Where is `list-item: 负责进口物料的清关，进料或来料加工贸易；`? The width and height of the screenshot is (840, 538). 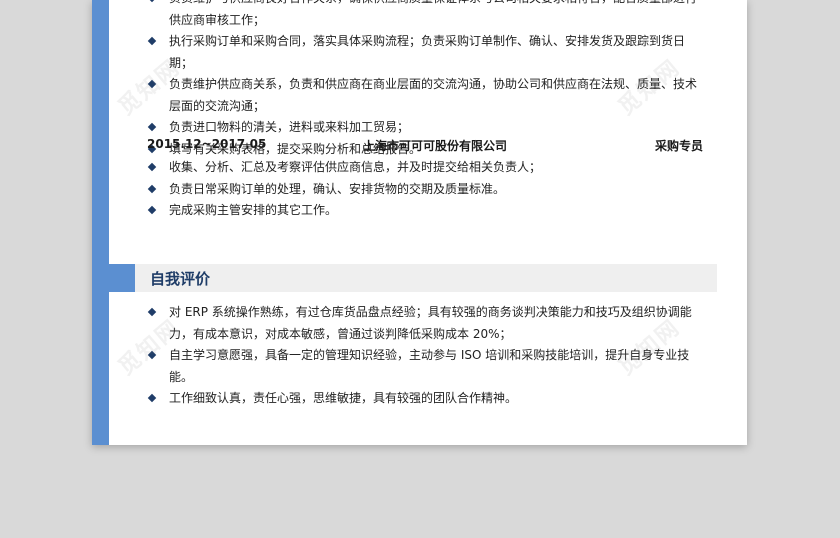 list-item: 负责进口物料的清关，进料或来料加工贸易； is located at coordinates (427, 128).